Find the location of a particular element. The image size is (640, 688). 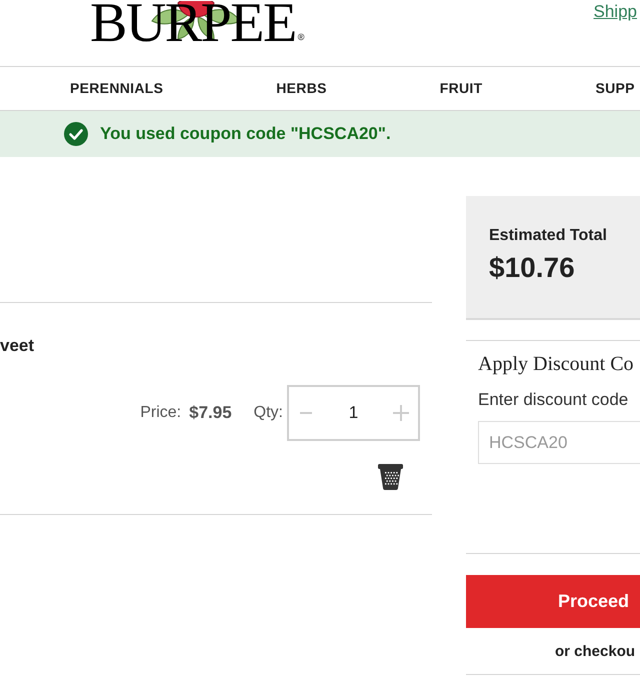

plus-icon is located at coordinates (401, 413).